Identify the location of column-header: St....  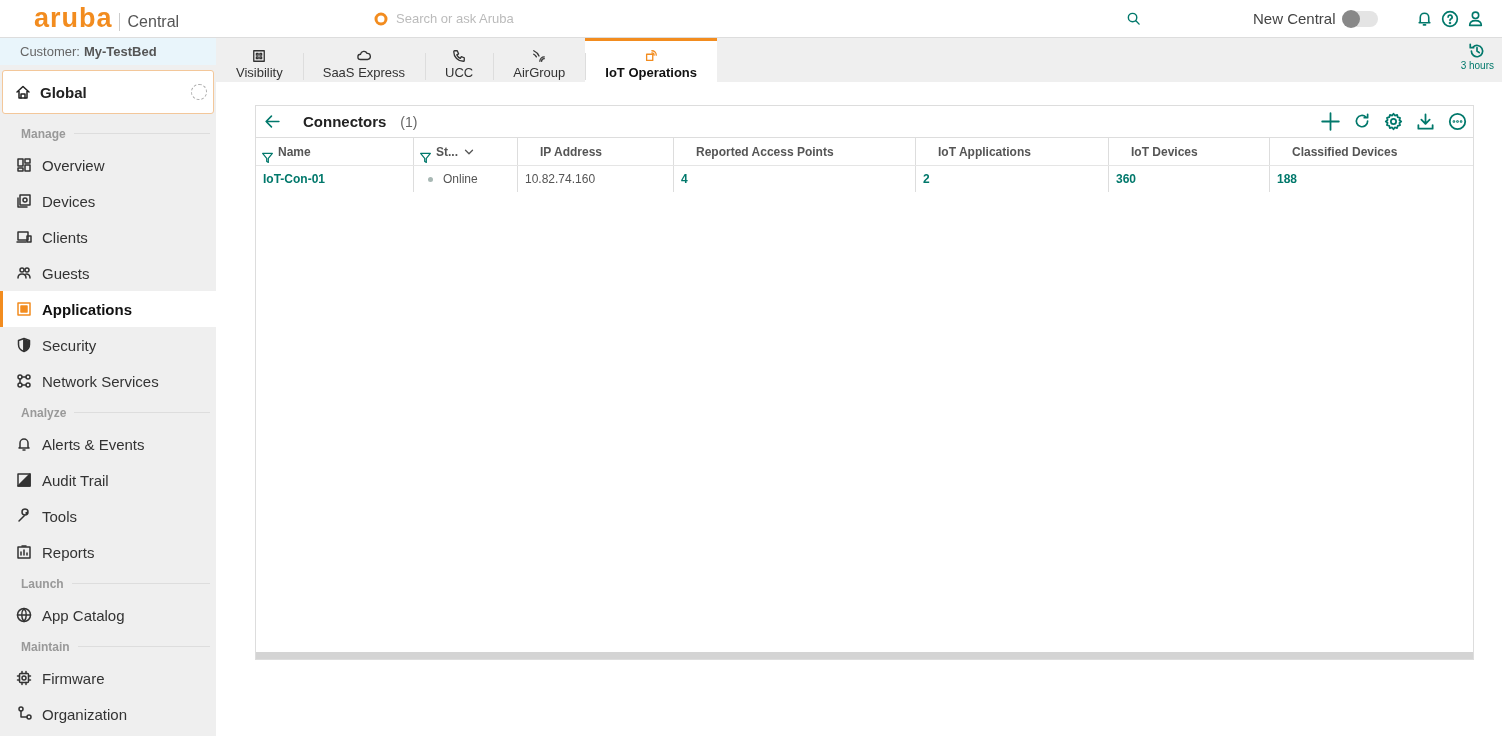
(466, 151).